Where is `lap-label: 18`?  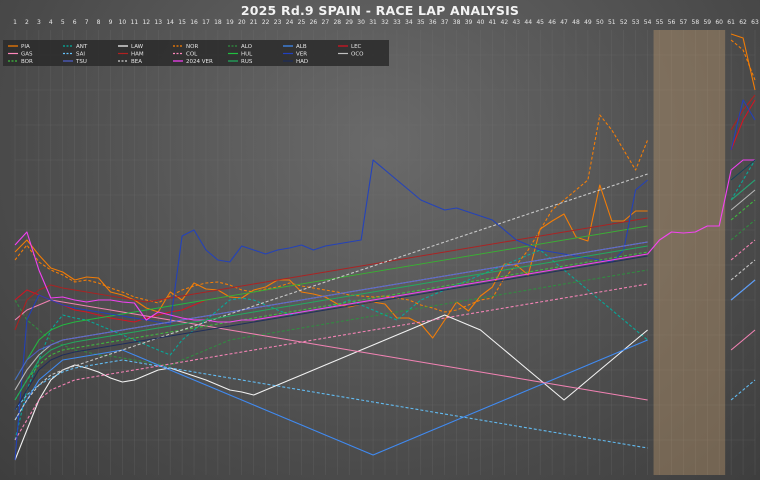 lap-label: 18 is located at coordinates (218, 22).